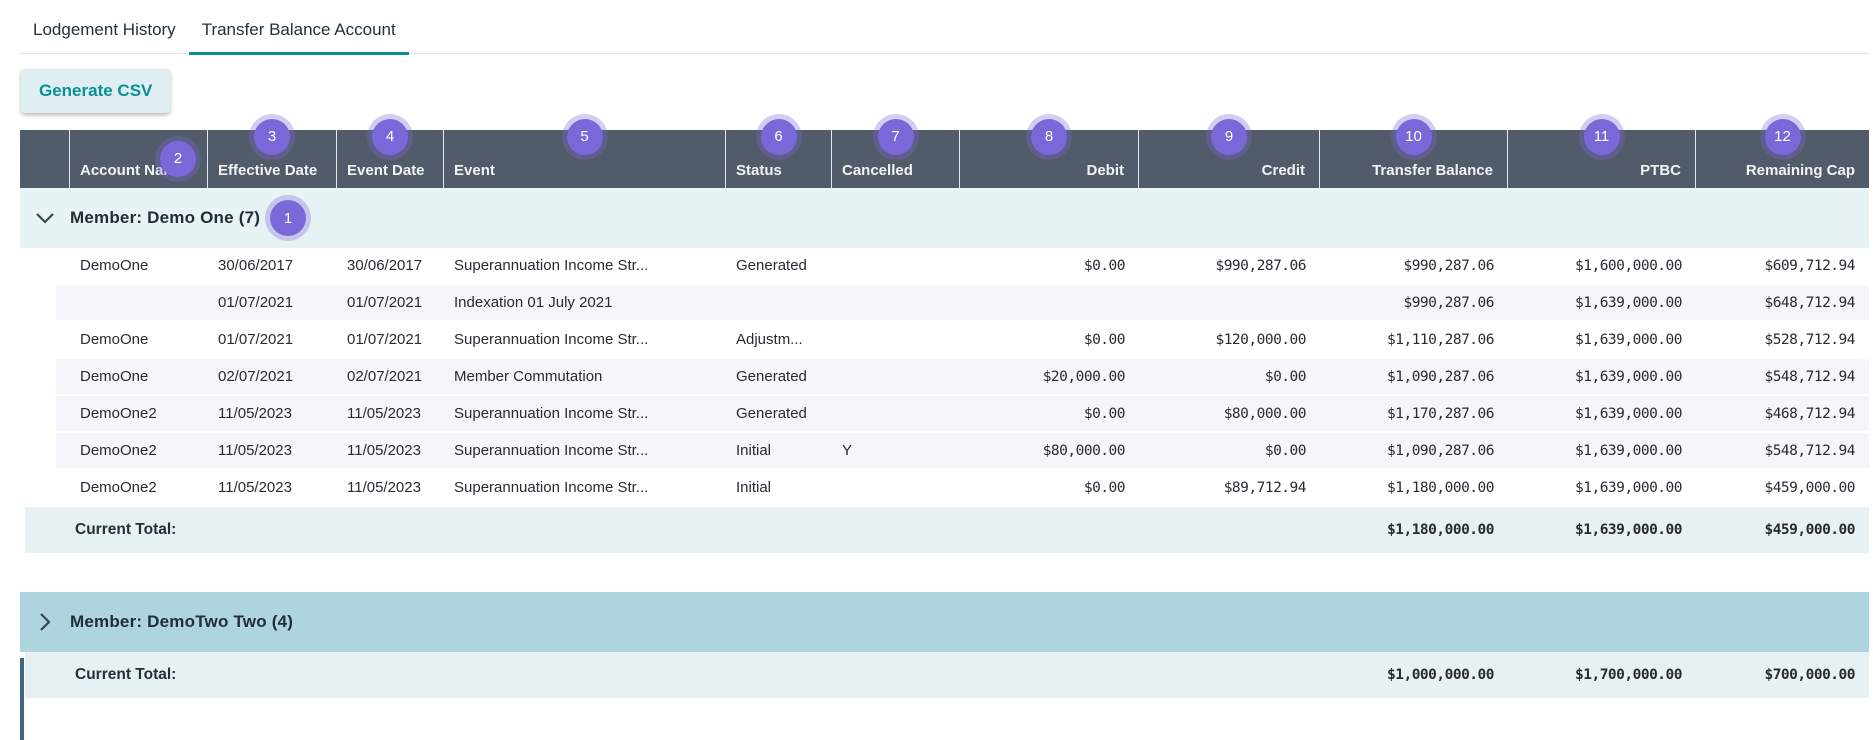  I want to click on chevron-down-icon, so click(45, 218).